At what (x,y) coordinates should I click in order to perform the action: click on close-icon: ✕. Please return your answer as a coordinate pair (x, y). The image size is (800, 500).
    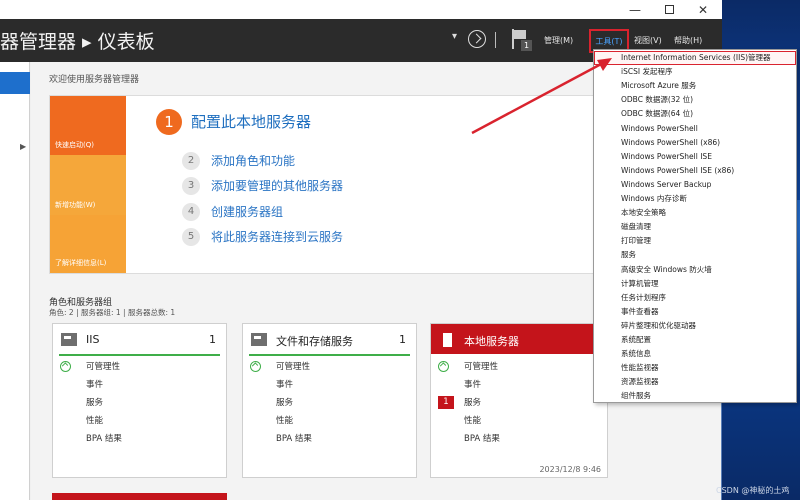
    Looking at the image, I should click on (703, 10).